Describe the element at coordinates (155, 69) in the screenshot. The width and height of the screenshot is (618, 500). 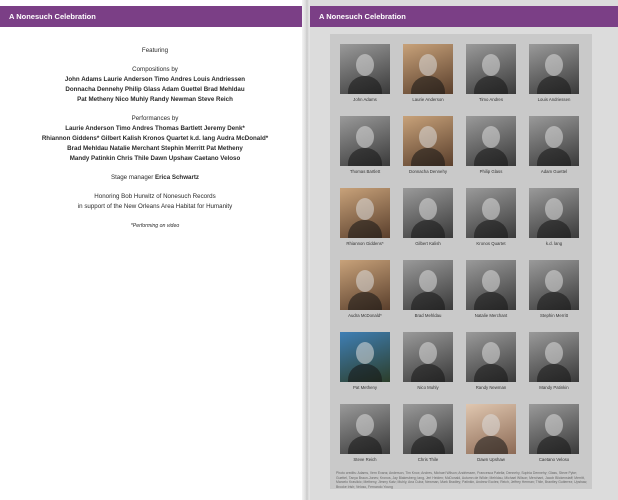
I see `compositions-heading: Compositions by` at that location.